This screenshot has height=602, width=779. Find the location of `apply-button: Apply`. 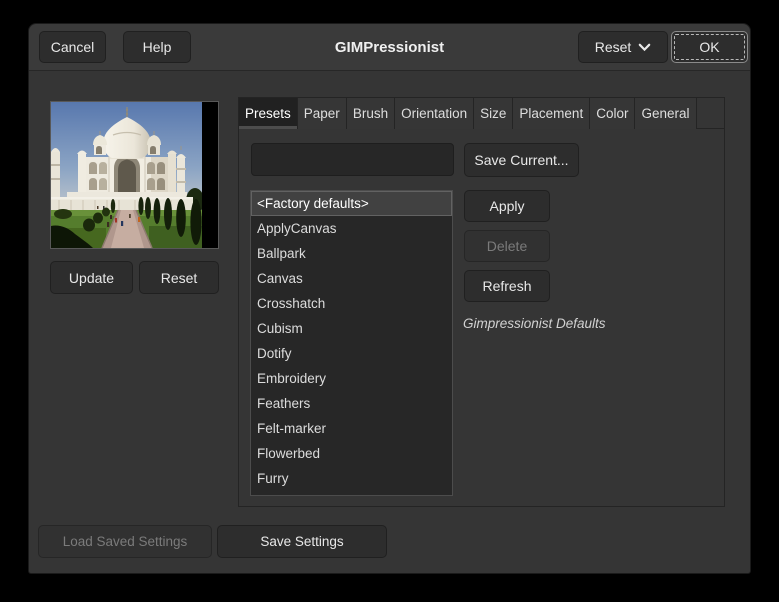

apply-button: Apply is located at coordinates (507, 206).